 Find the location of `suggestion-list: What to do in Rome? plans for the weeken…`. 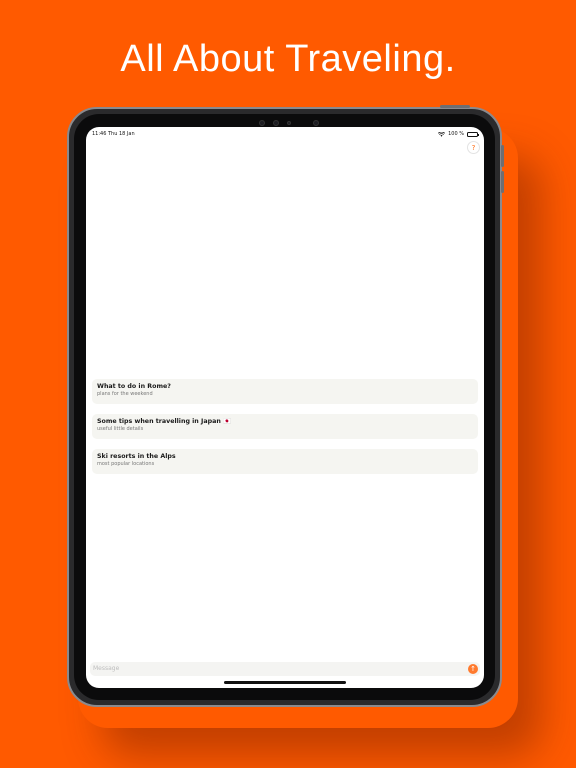

suggestion-list: What to do in Rome? plans for the weeken… is located at coordinates (285, 426).